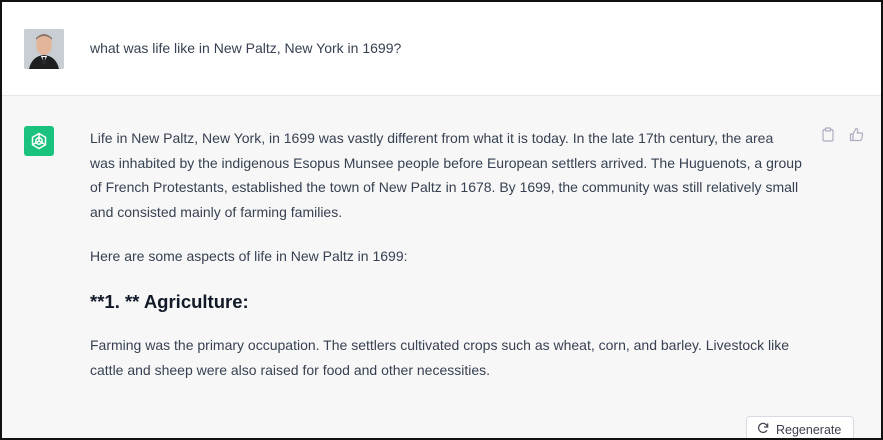 The height and width of the screenshot is (440, 883). Describe the element at coordinates (842, 134) in the screenshot. I see `message-actions` at that location.